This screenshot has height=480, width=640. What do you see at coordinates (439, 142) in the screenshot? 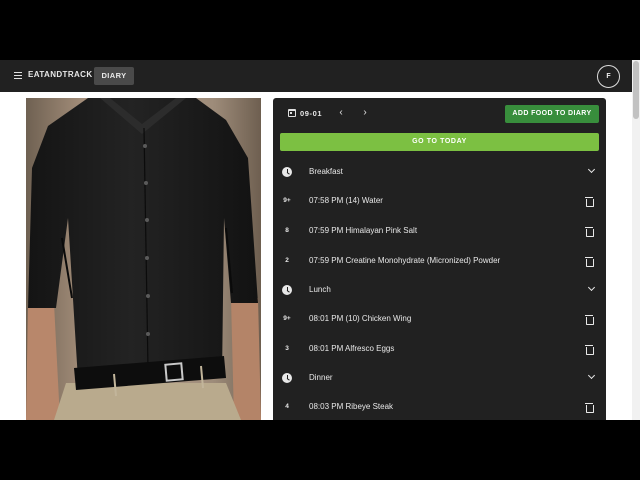
I see `go-to-today-button: GO TO TODAY` at bounding box center [439, 142].